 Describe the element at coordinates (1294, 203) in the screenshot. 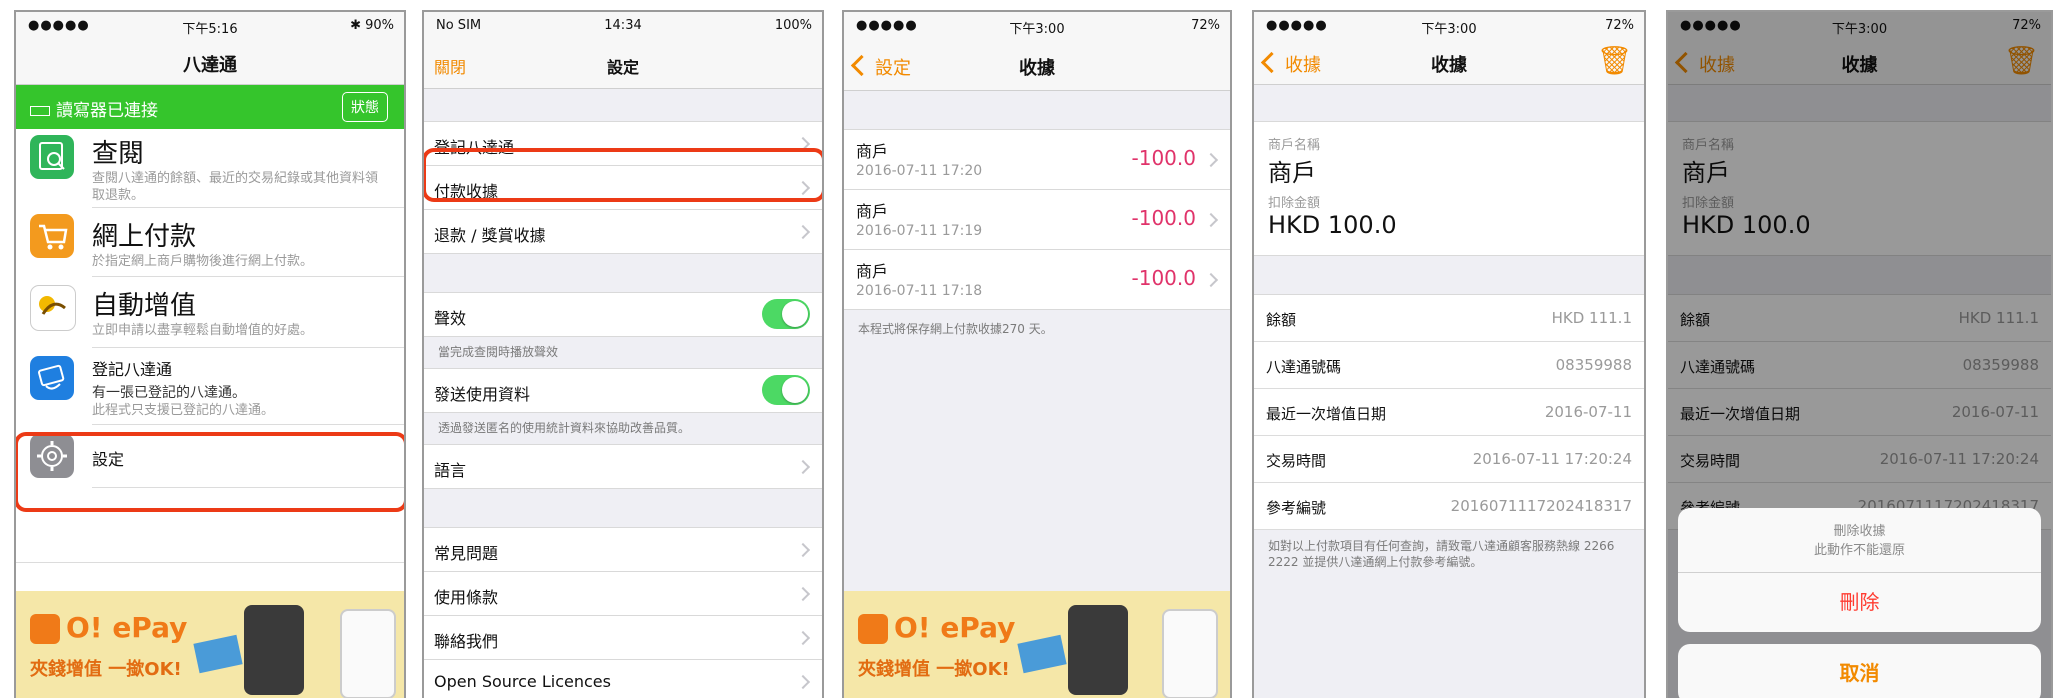

I see `amount-label: 扣除金額` at that location.